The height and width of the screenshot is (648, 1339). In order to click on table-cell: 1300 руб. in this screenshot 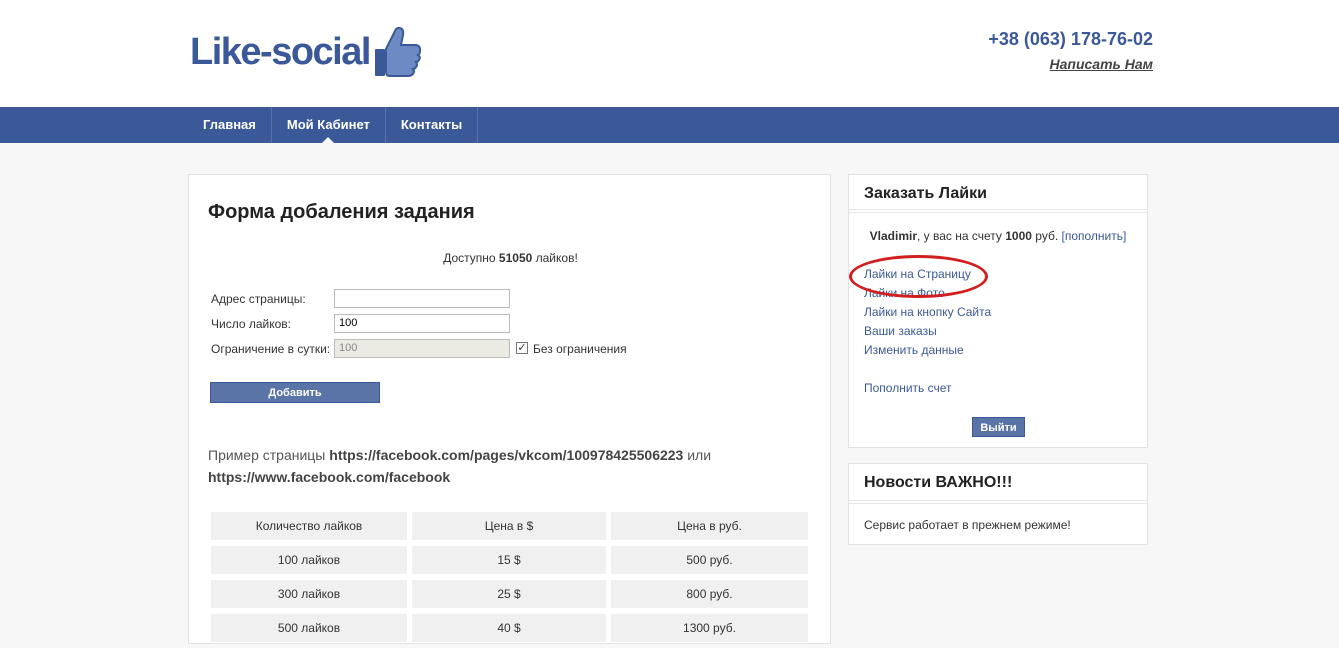, I will do `click(709, 628)`.